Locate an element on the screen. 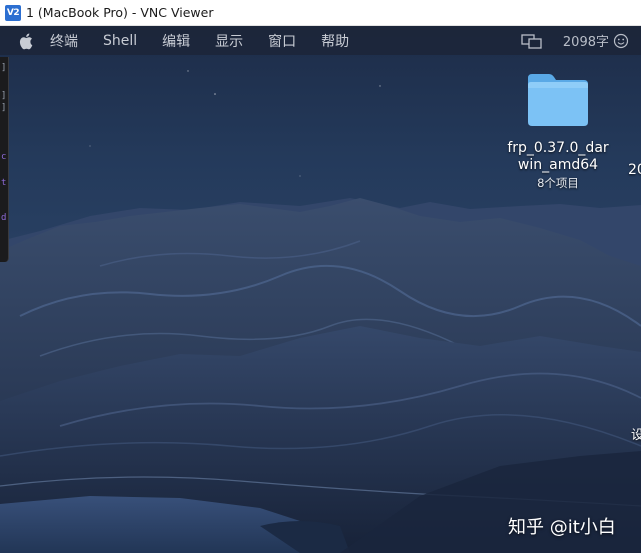  mac-menu-bar: 终端 Shell 编辑 显示 窗口 帮助 2098字 is located at coordinates (320, 40).